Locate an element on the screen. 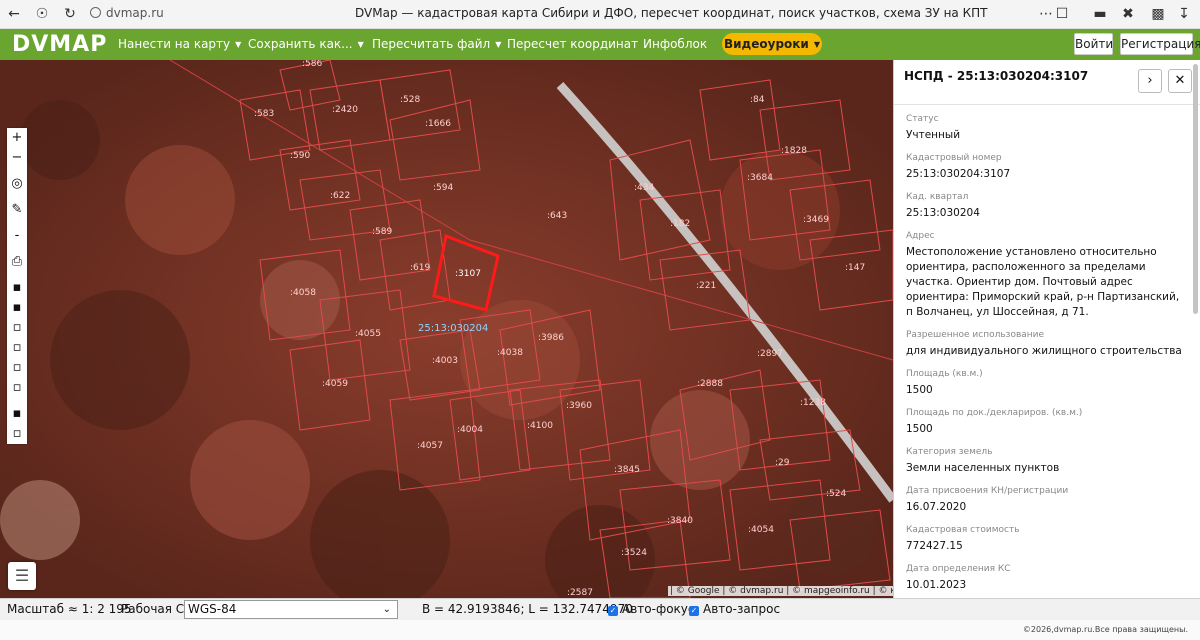  parcel-label: :583 is located at coordinates (264, 114).